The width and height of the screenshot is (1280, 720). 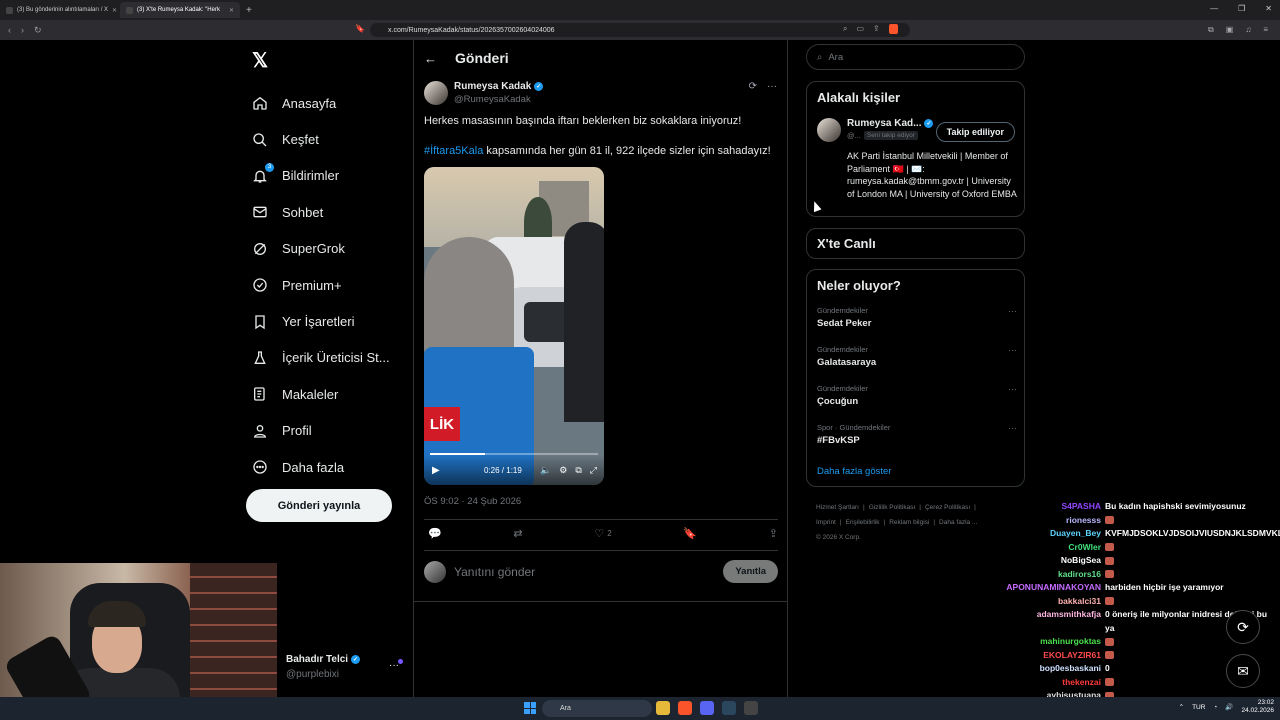 What do you see at coordinates (321, 249) in the screenshot?
I see `sidebar-item-4: SuperGrok` at bounding box center [321, 249].